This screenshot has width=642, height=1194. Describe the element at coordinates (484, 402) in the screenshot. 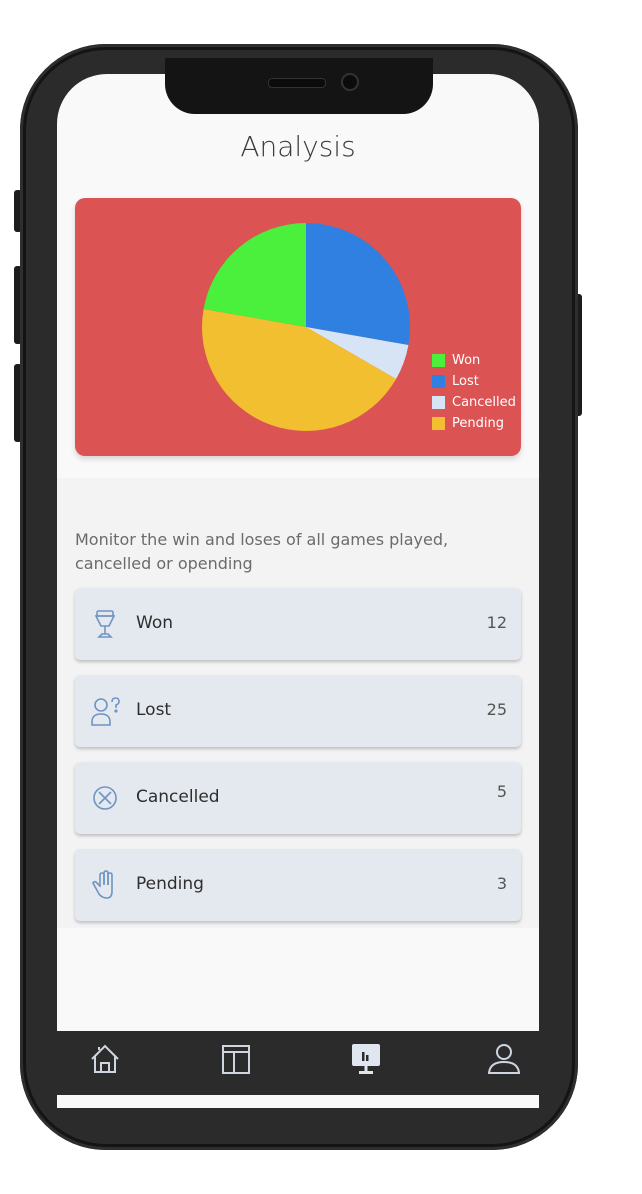

I see `legend-label-cancelled: Cancelled` at that location.